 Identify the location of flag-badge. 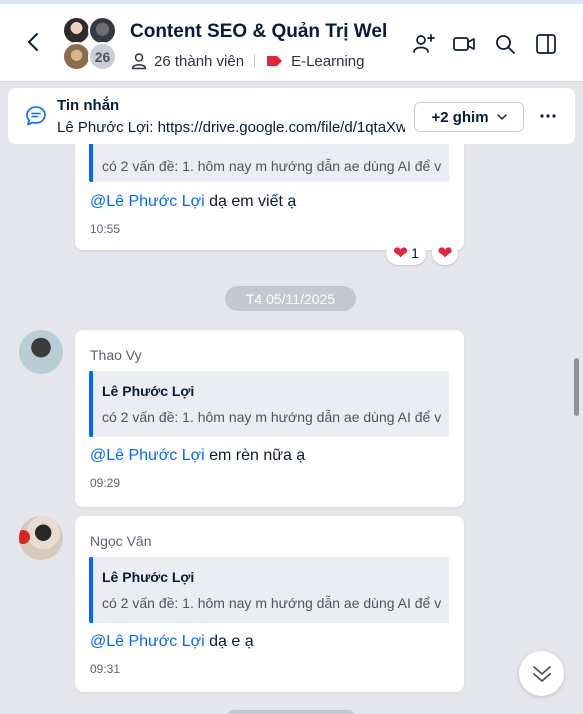
(24, 537).